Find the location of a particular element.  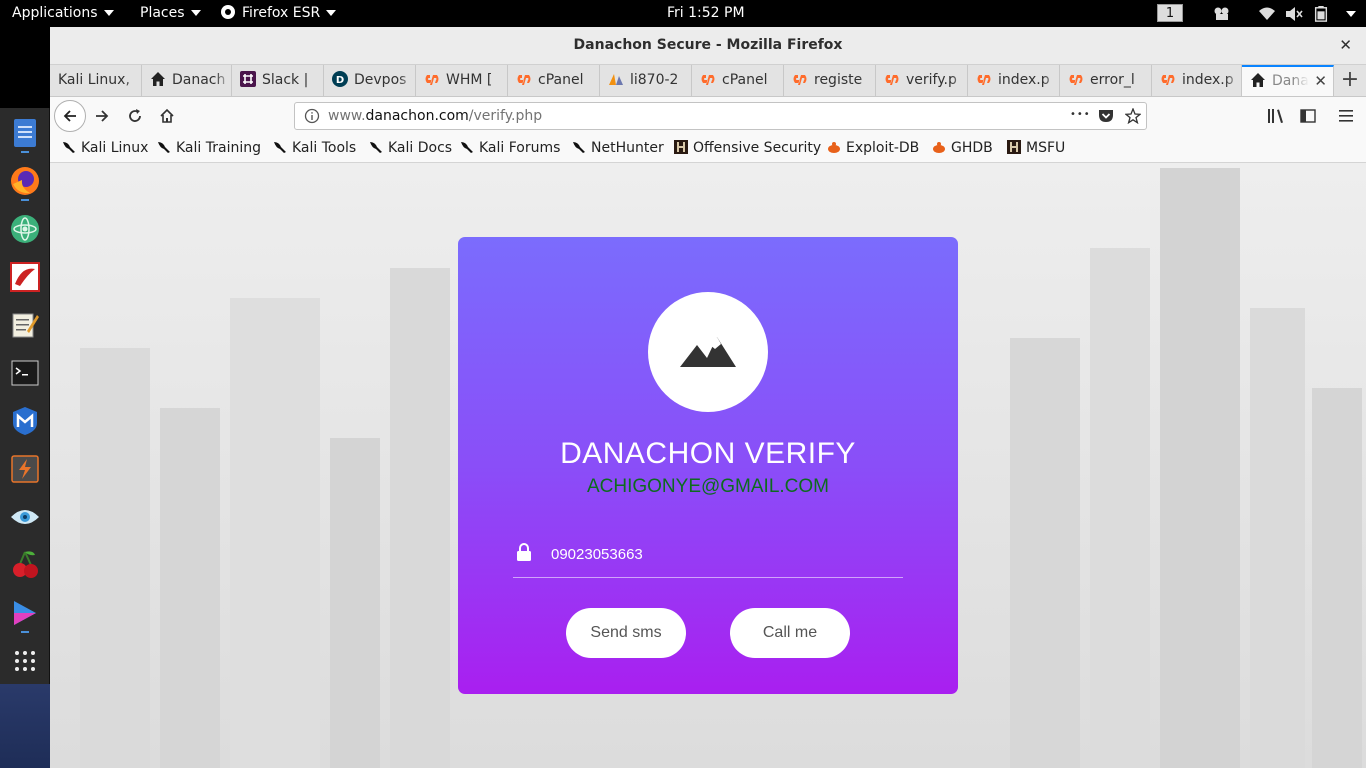

home-button is located at coordinates (167, 116).